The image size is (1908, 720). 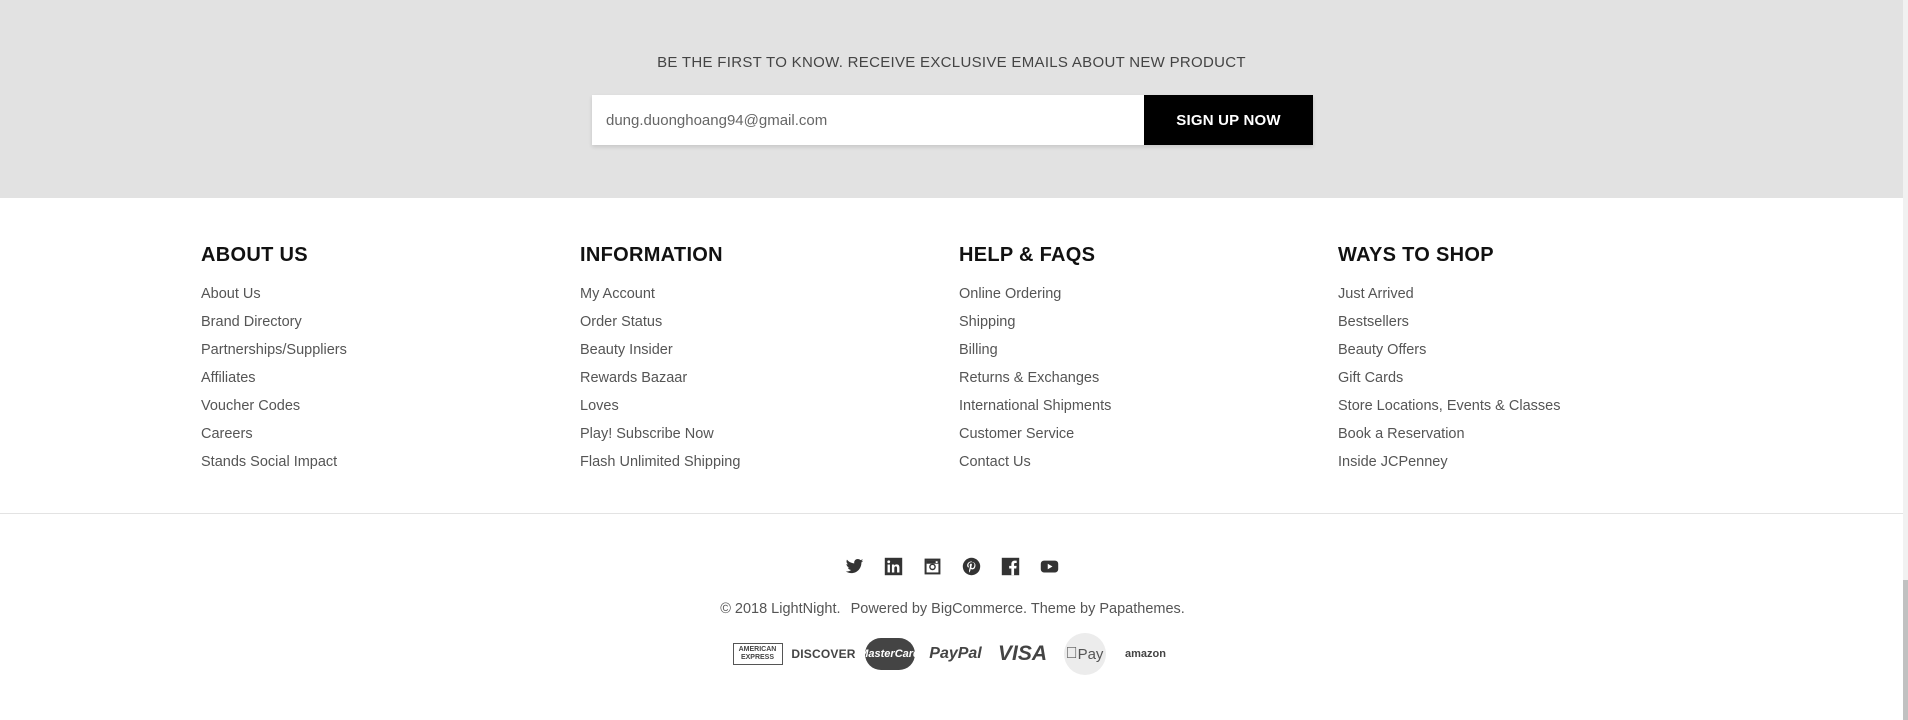 What do you see at coordinates (1010, 294) in the screenshot?
I see `footer-link-online-ordering: Online Ordering` at bounding box center [1010, 294].